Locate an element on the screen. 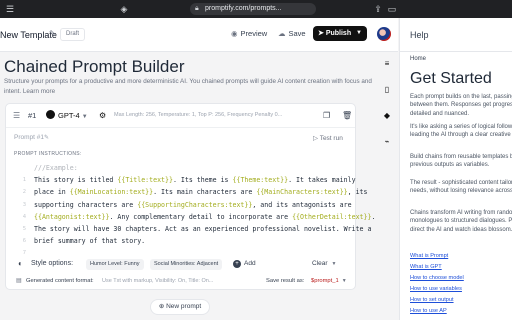 This screenshot has height=320, width=512. new-prompt-button: ⊕ New prompt is located at coordinates (180, 307).